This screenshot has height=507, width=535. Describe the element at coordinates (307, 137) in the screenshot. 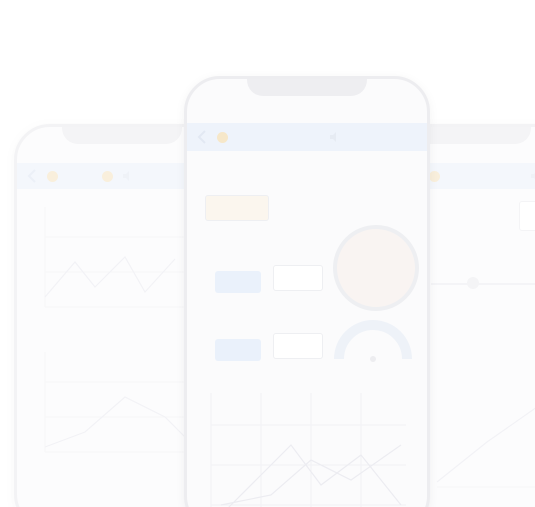

I see `app-bar` at that location.